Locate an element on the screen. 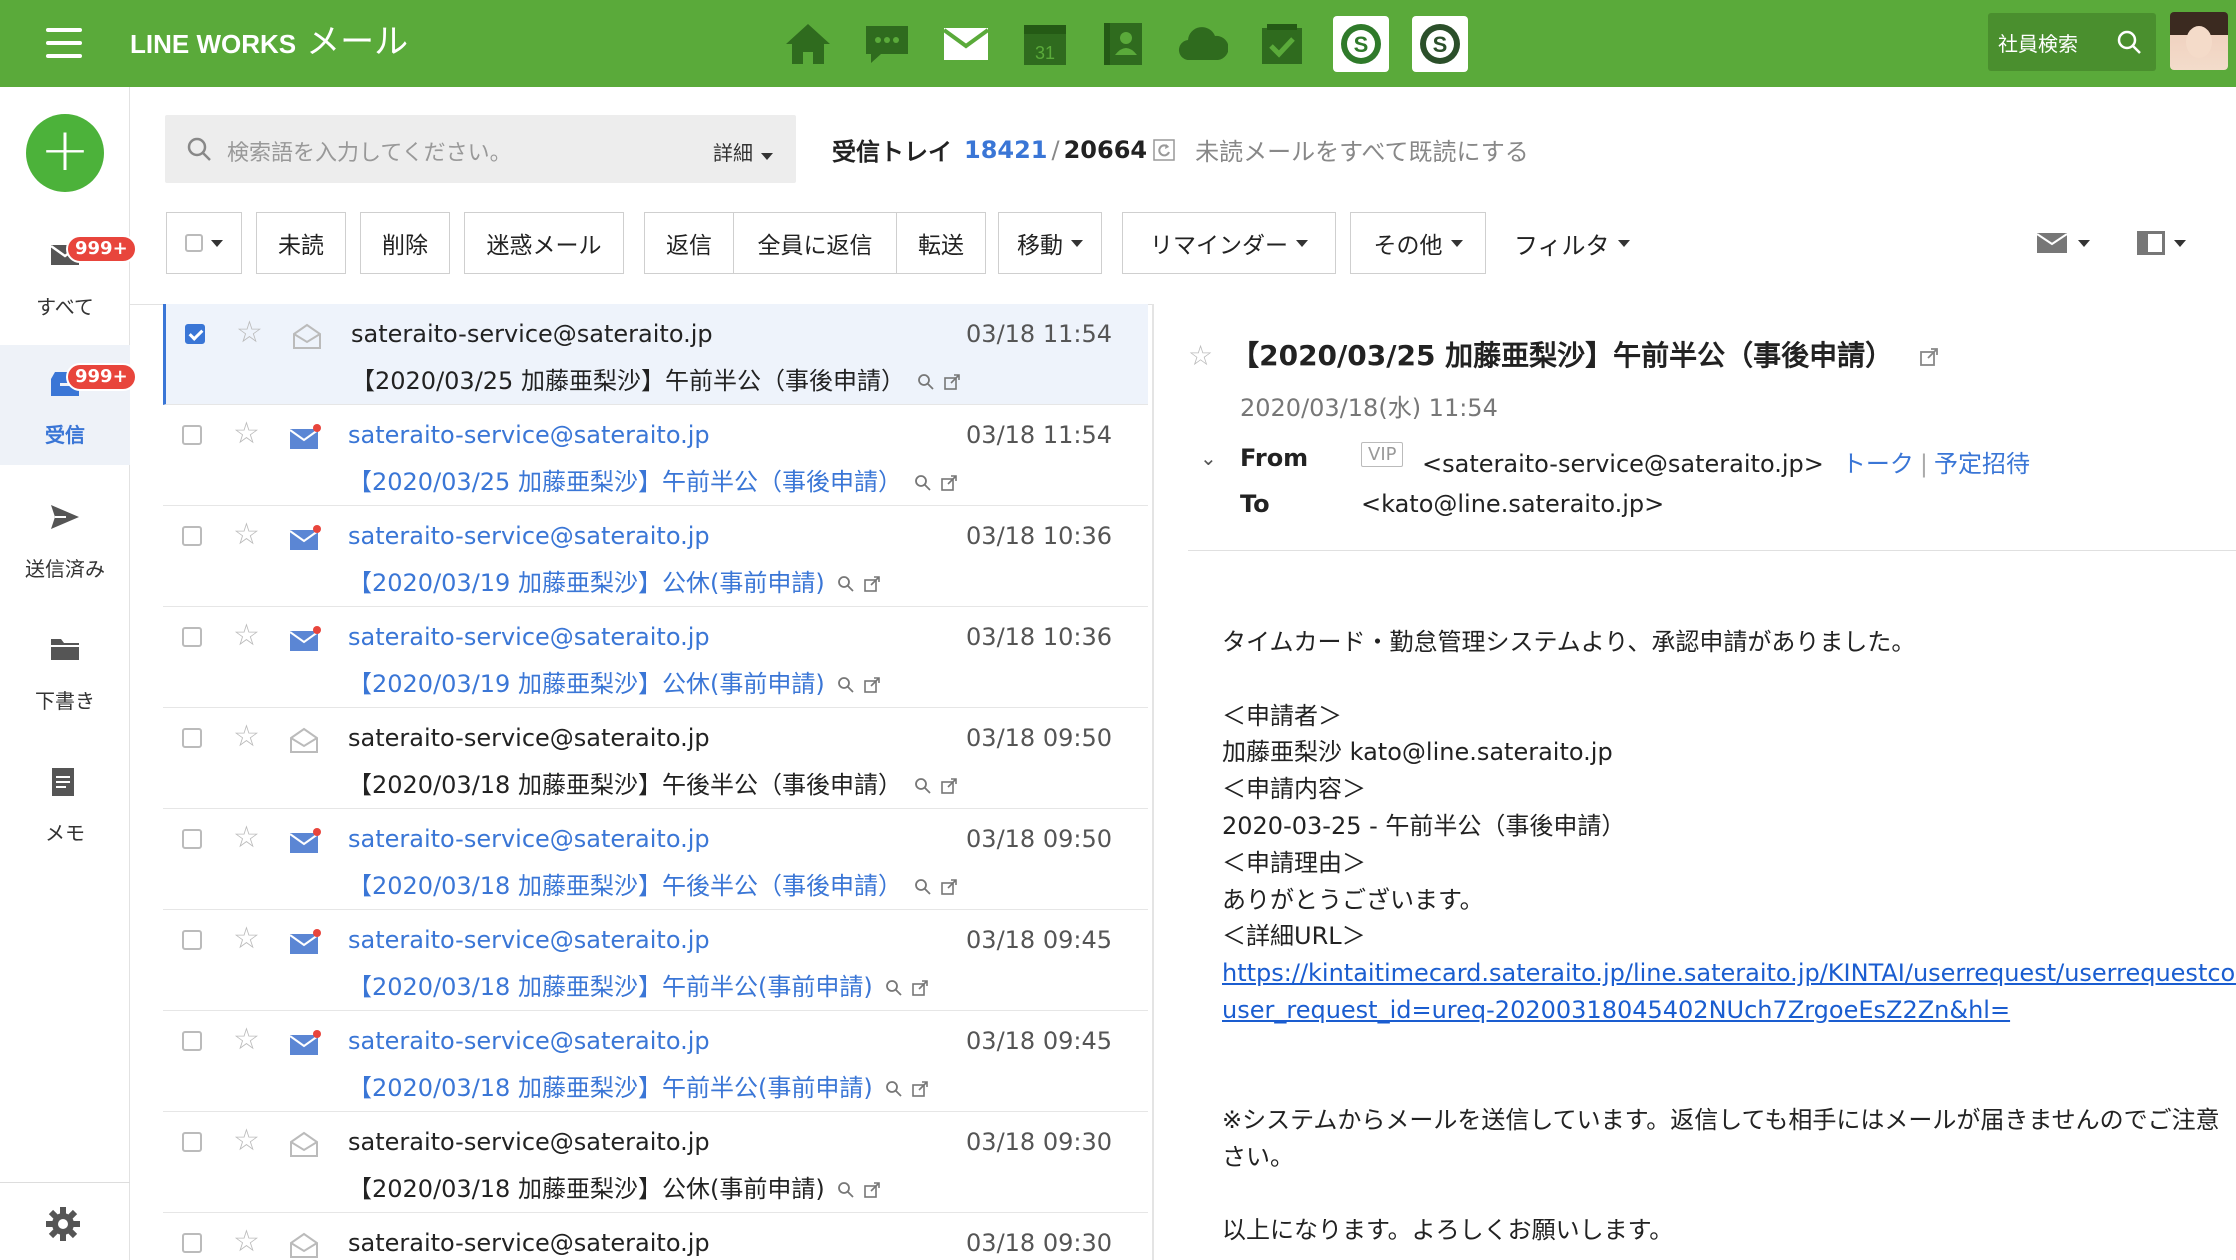 Image resolution: width=2236 pixels, height=1260 pixels. refresh-icon is located at coordinates (1164, 149).